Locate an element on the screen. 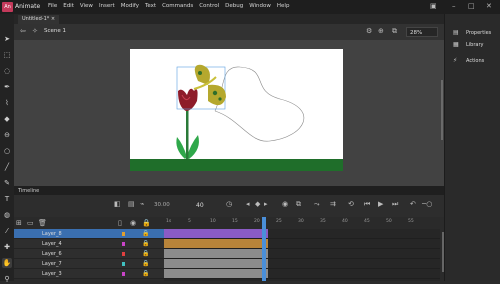 The height and width of the screenshot is (284, 500). scene-icon: ✧ is located at coordinates (35, 31).